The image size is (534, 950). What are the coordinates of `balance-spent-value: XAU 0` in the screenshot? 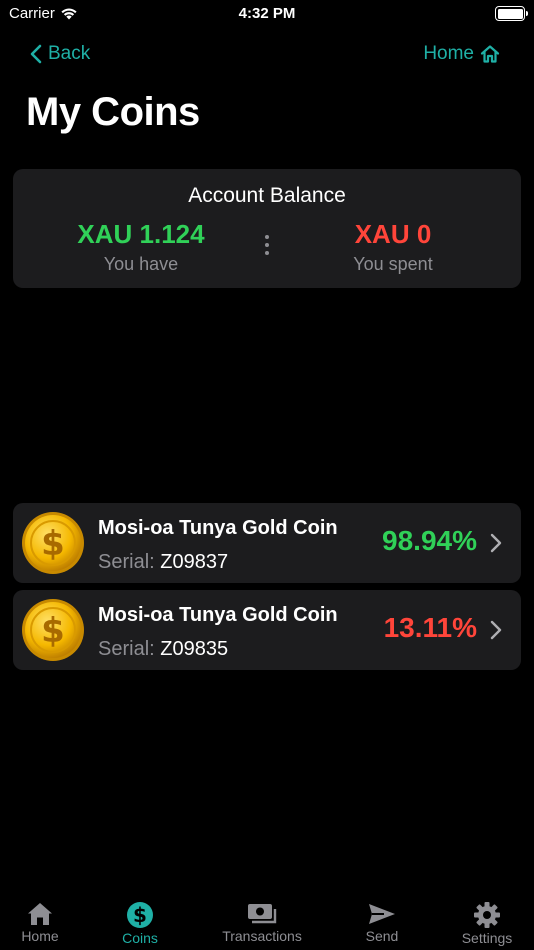 It's located at (393, 234).